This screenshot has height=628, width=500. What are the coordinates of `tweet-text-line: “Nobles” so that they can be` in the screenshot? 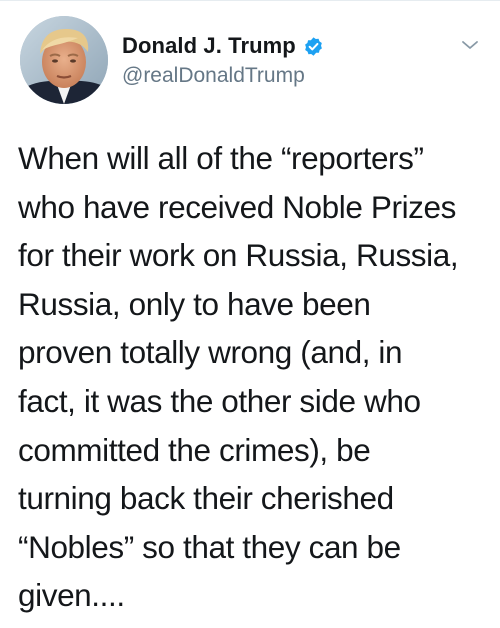 It's located at (209, 546).